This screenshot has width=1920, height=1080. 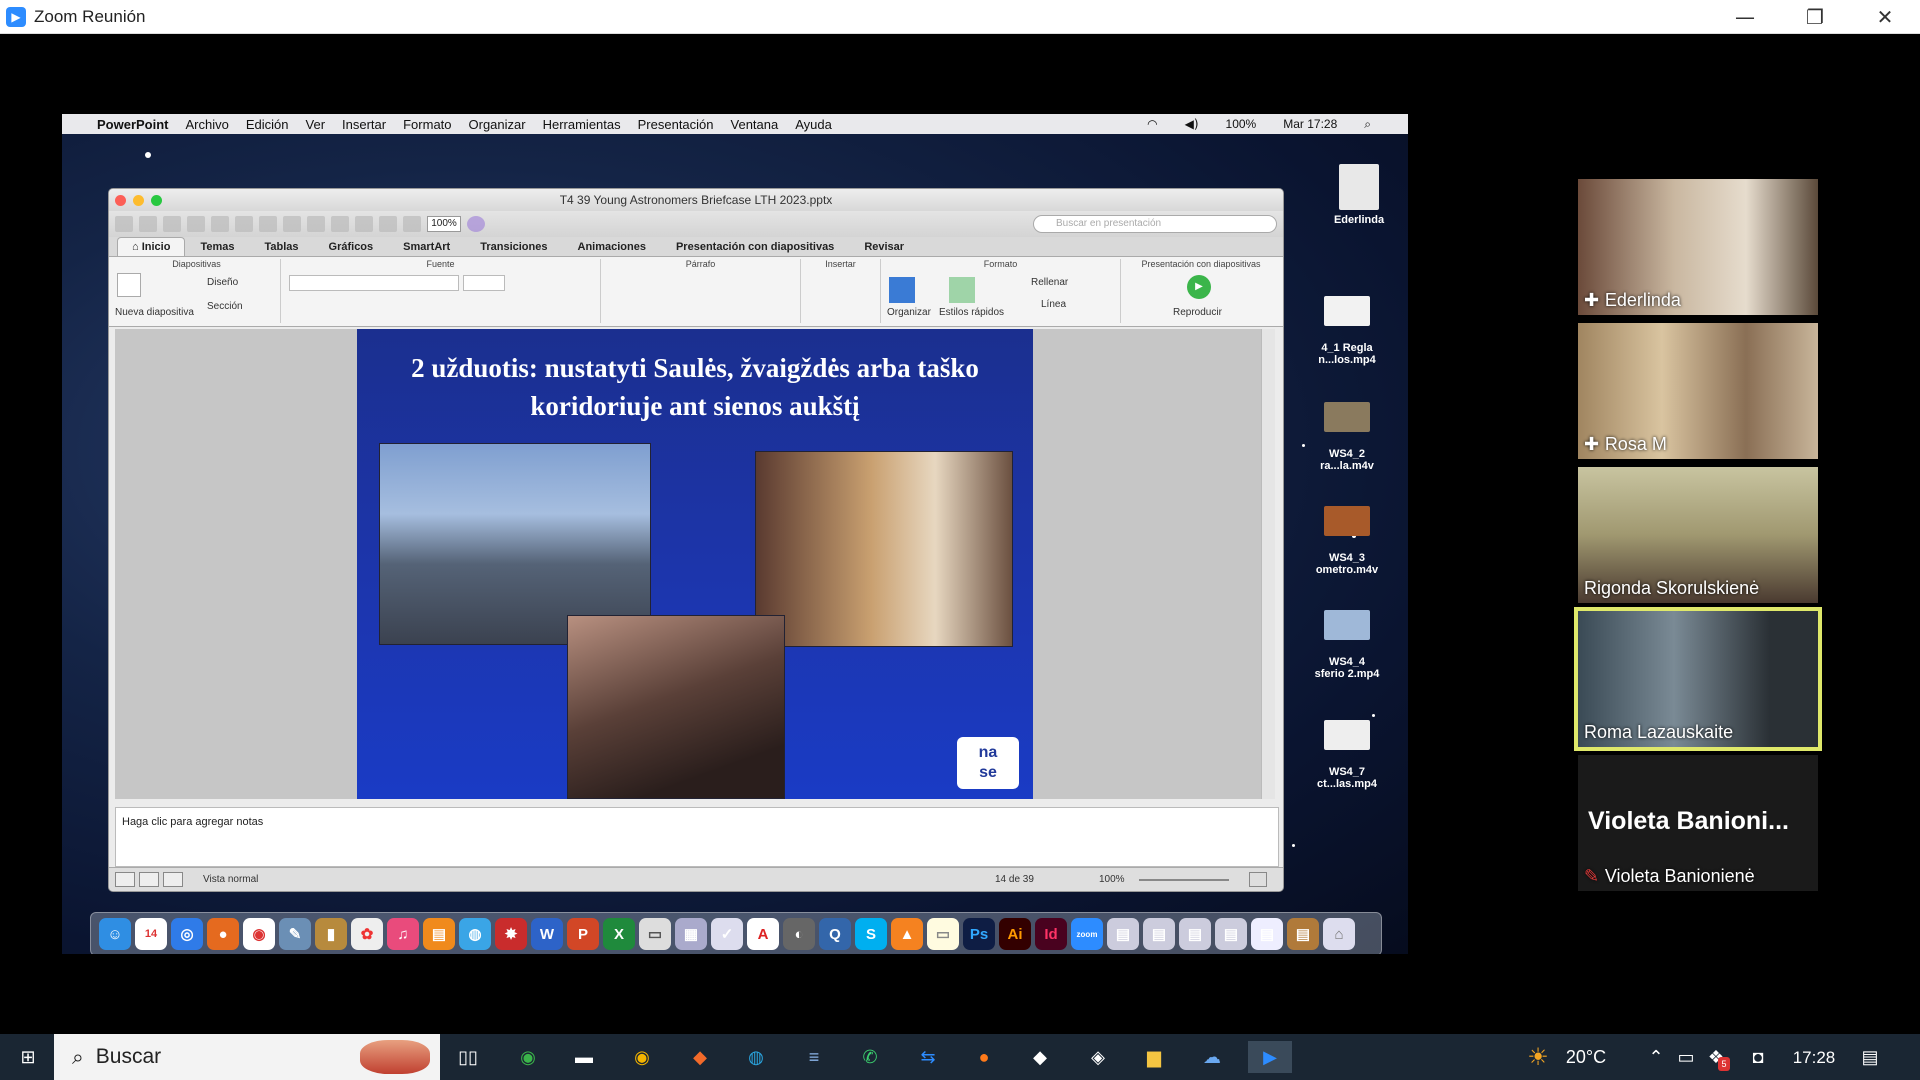 What do you see at coordinates (196, 224) in the screenshot?
I see `save-icon` at bounding box center [196, 224].